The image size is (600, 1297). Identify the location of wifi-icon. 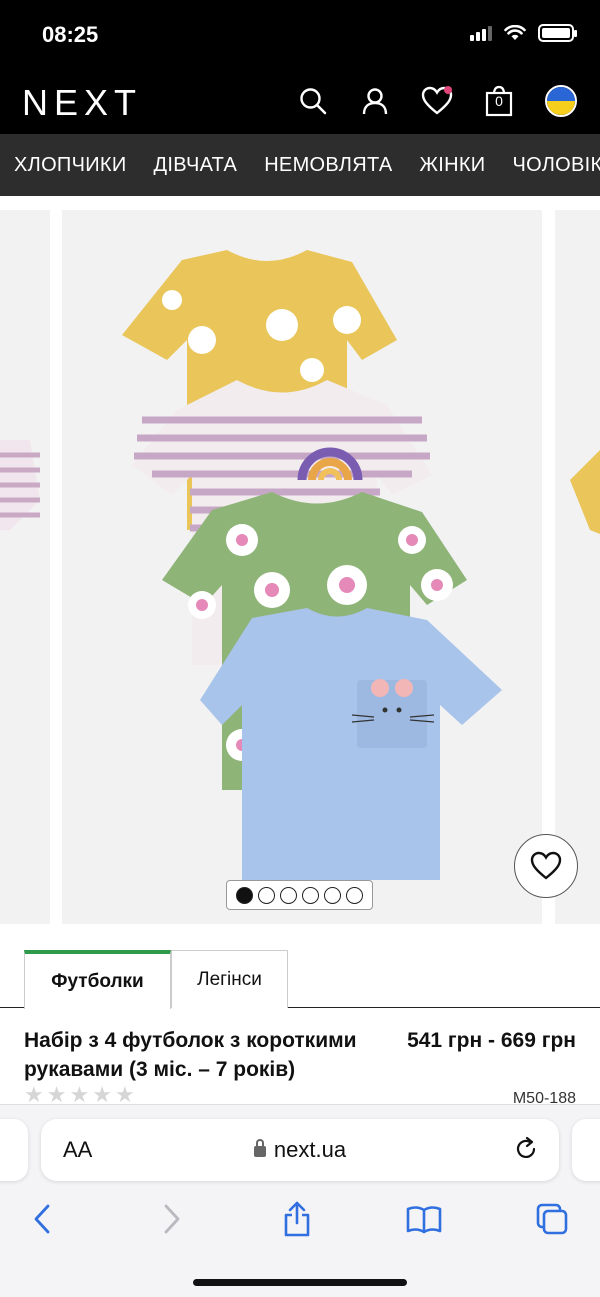
(515, 32).